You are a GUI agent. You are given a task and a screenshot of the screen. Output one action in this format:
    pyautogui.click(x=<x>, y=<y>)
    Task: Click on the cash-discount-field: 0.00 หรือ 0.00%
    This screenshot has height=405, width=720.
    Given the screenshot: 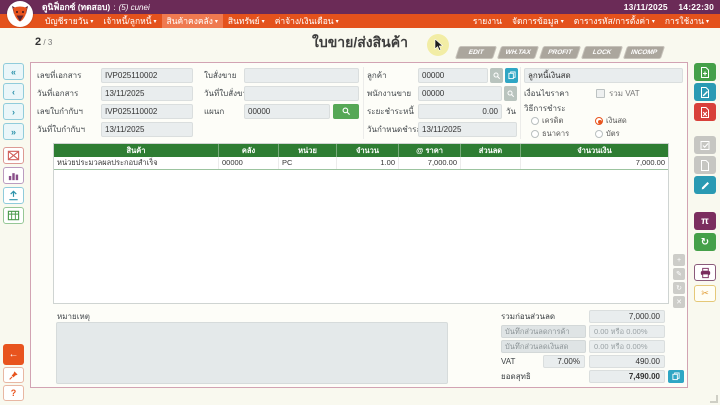 What is the action you would take?
    pyautogui.click(x=627, y=346)
    